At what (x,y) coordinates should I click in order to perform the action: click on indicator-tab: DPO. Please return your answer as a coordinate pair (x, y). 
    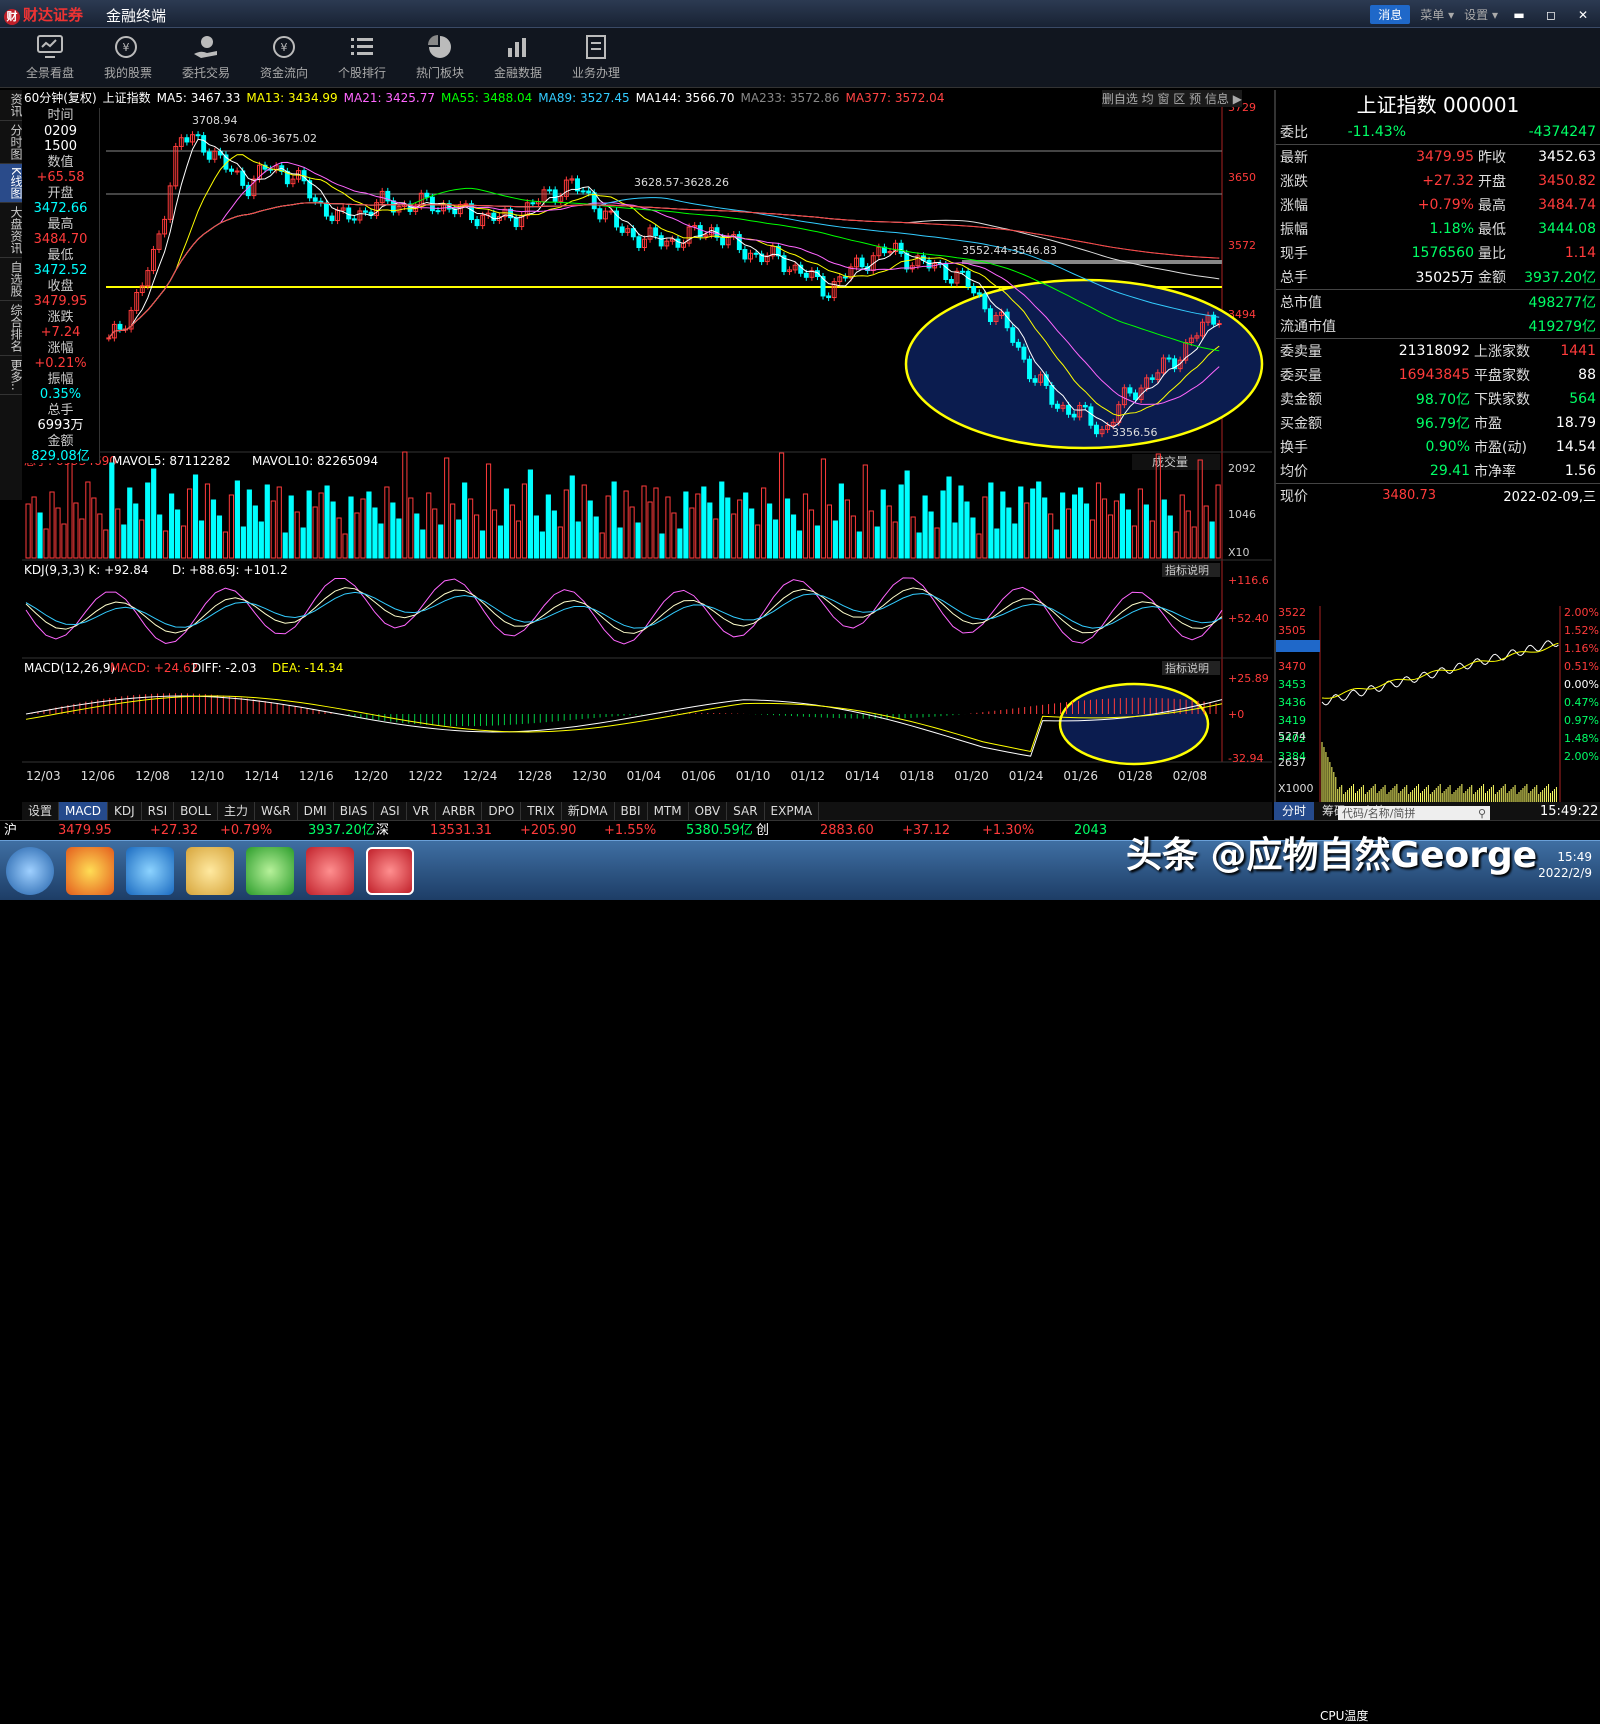
    Looking at the image, I should click on (502, 811).